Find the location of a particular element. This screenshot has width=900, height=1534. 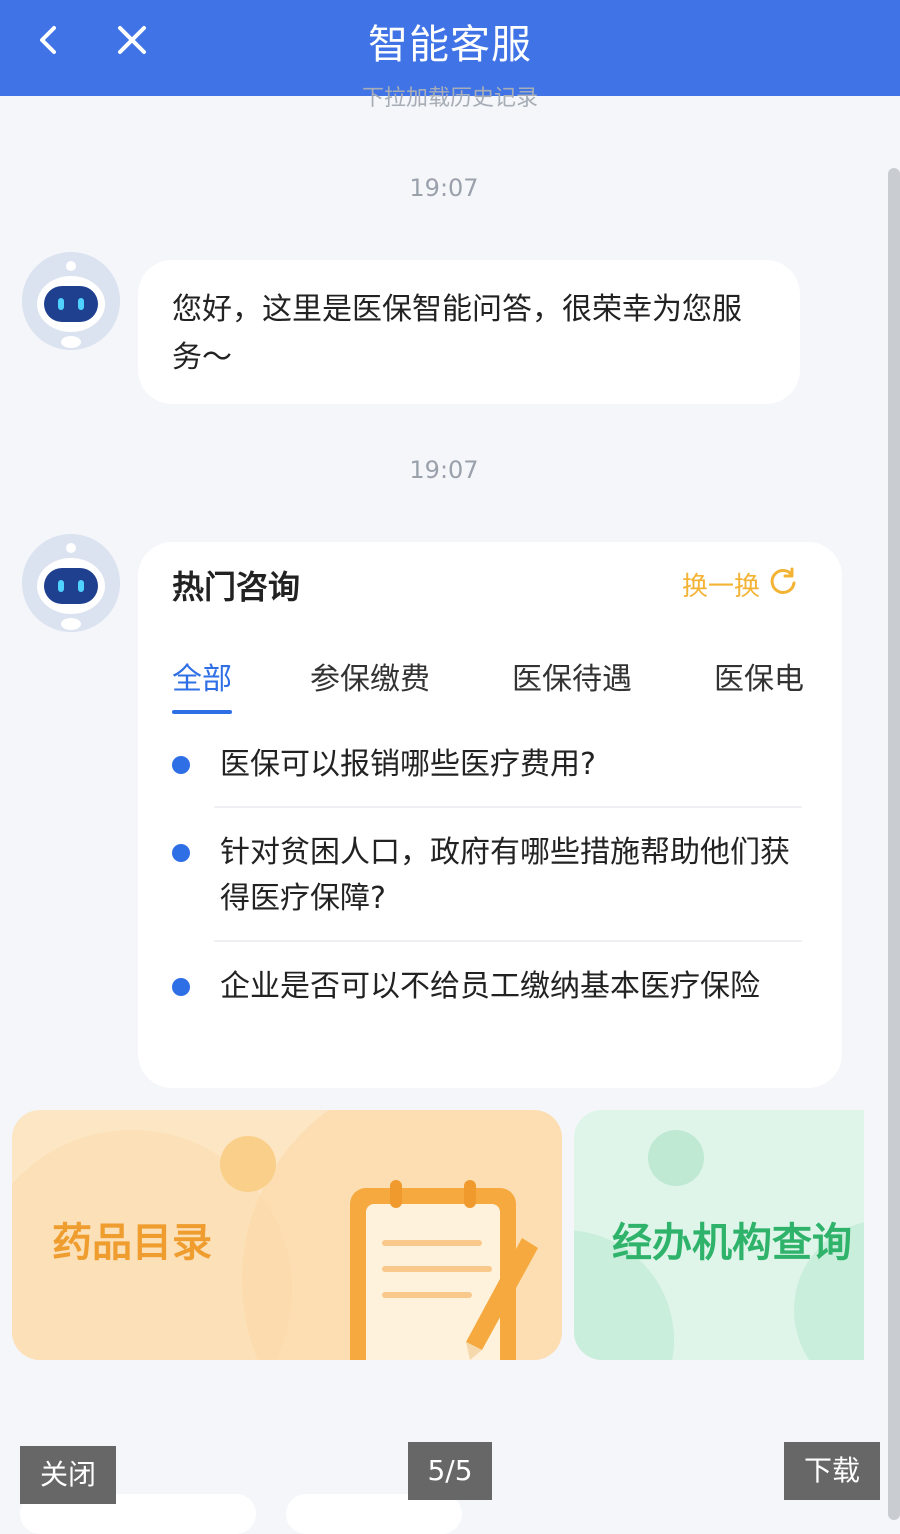

greeting-bubble: 您好，这里是医保智能问答，很荣幸为您服务～ is located at coordinates (469, 332).